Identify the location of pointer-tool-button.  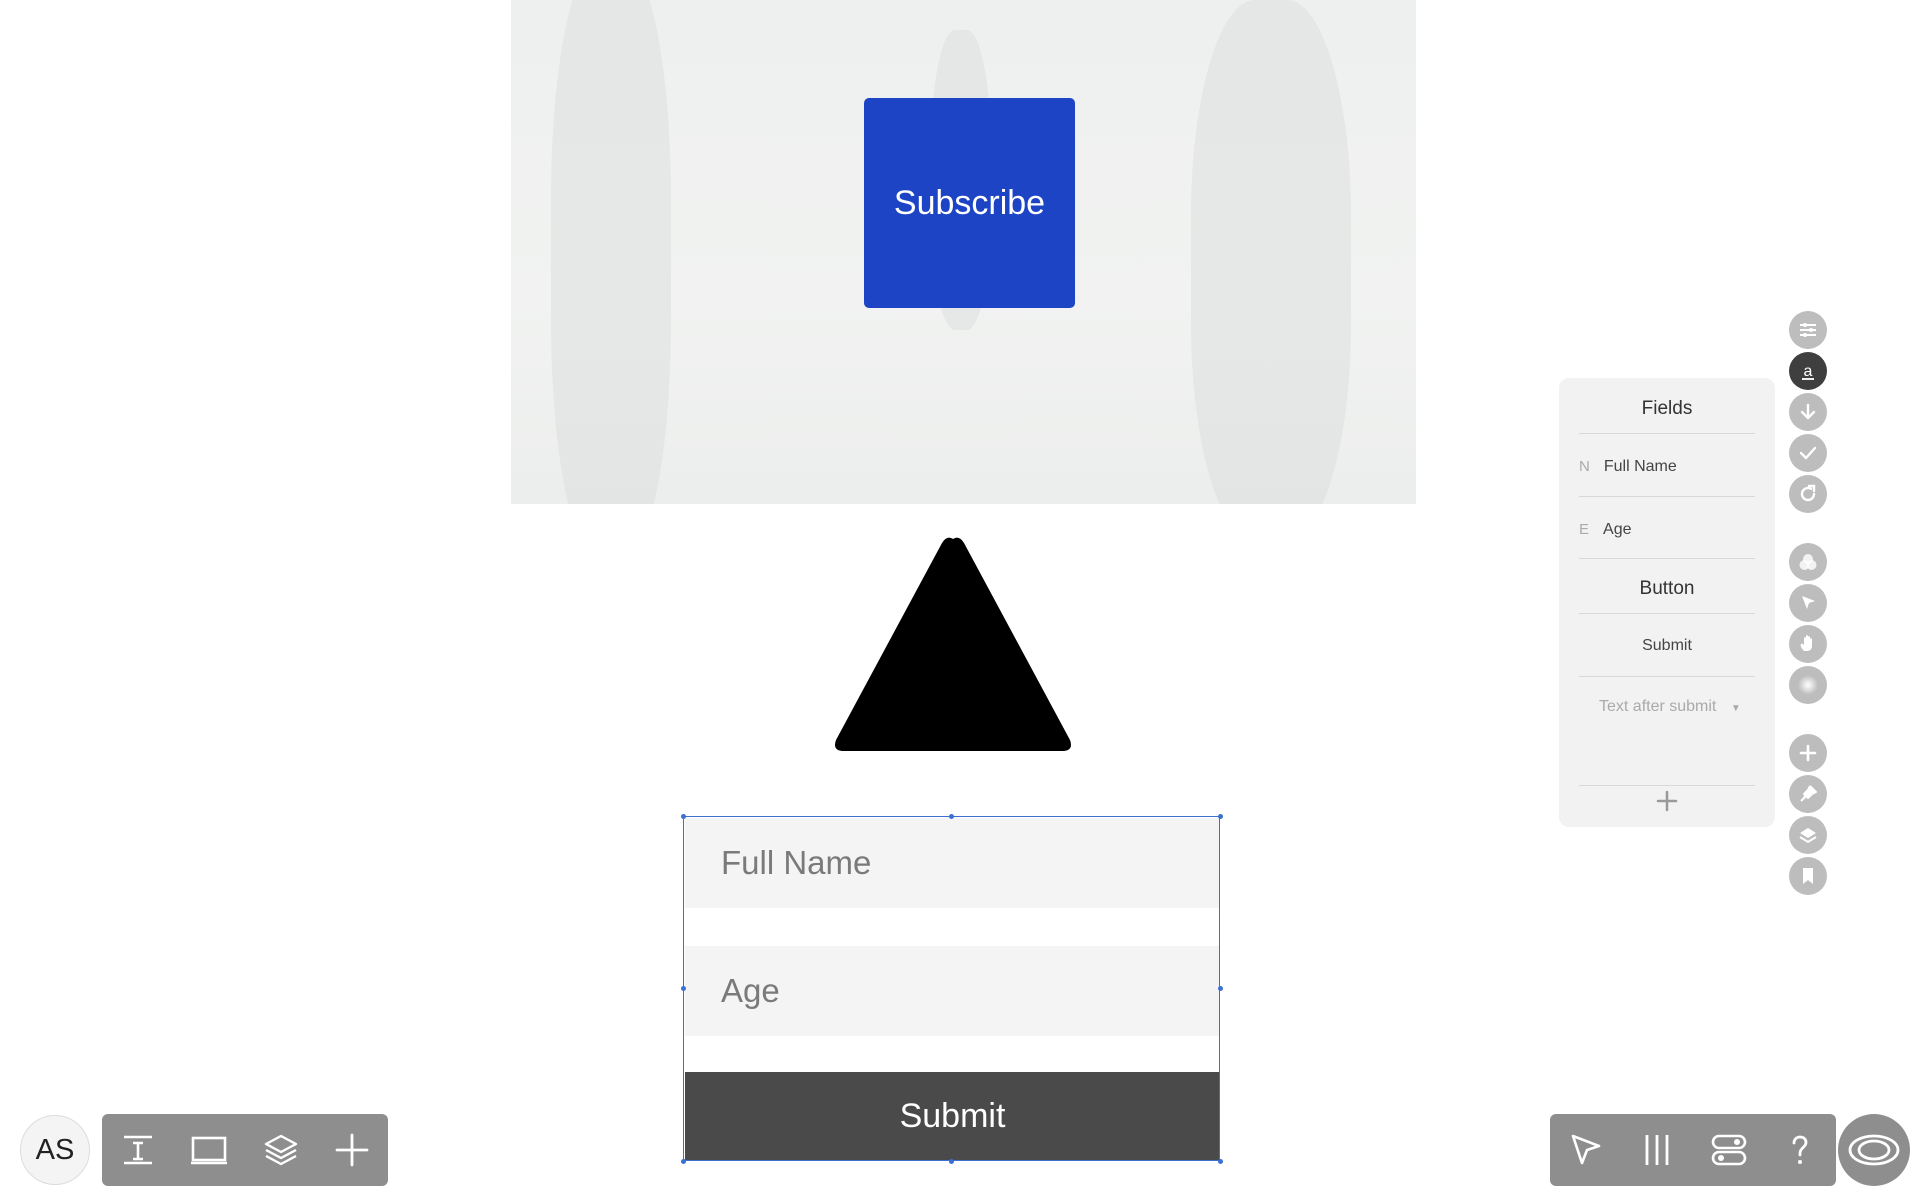
(1586, 1150).